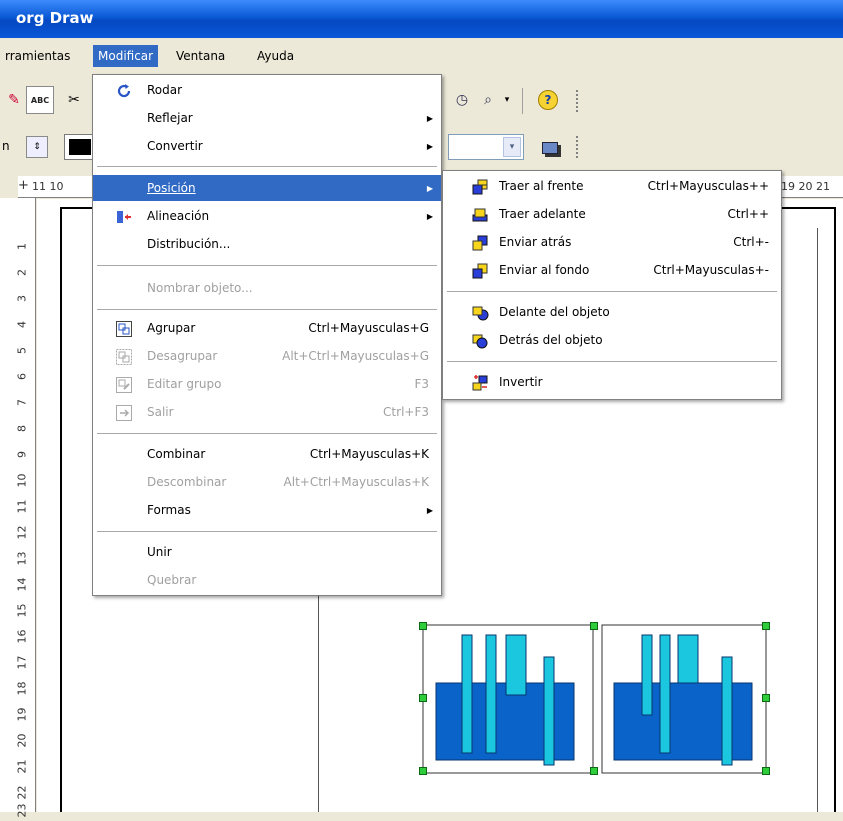 The height and width of the screenshot is (821, 843). Describe the element at coordinates (550, 148) in the screenshot. I see `shadow-icon` at that location.